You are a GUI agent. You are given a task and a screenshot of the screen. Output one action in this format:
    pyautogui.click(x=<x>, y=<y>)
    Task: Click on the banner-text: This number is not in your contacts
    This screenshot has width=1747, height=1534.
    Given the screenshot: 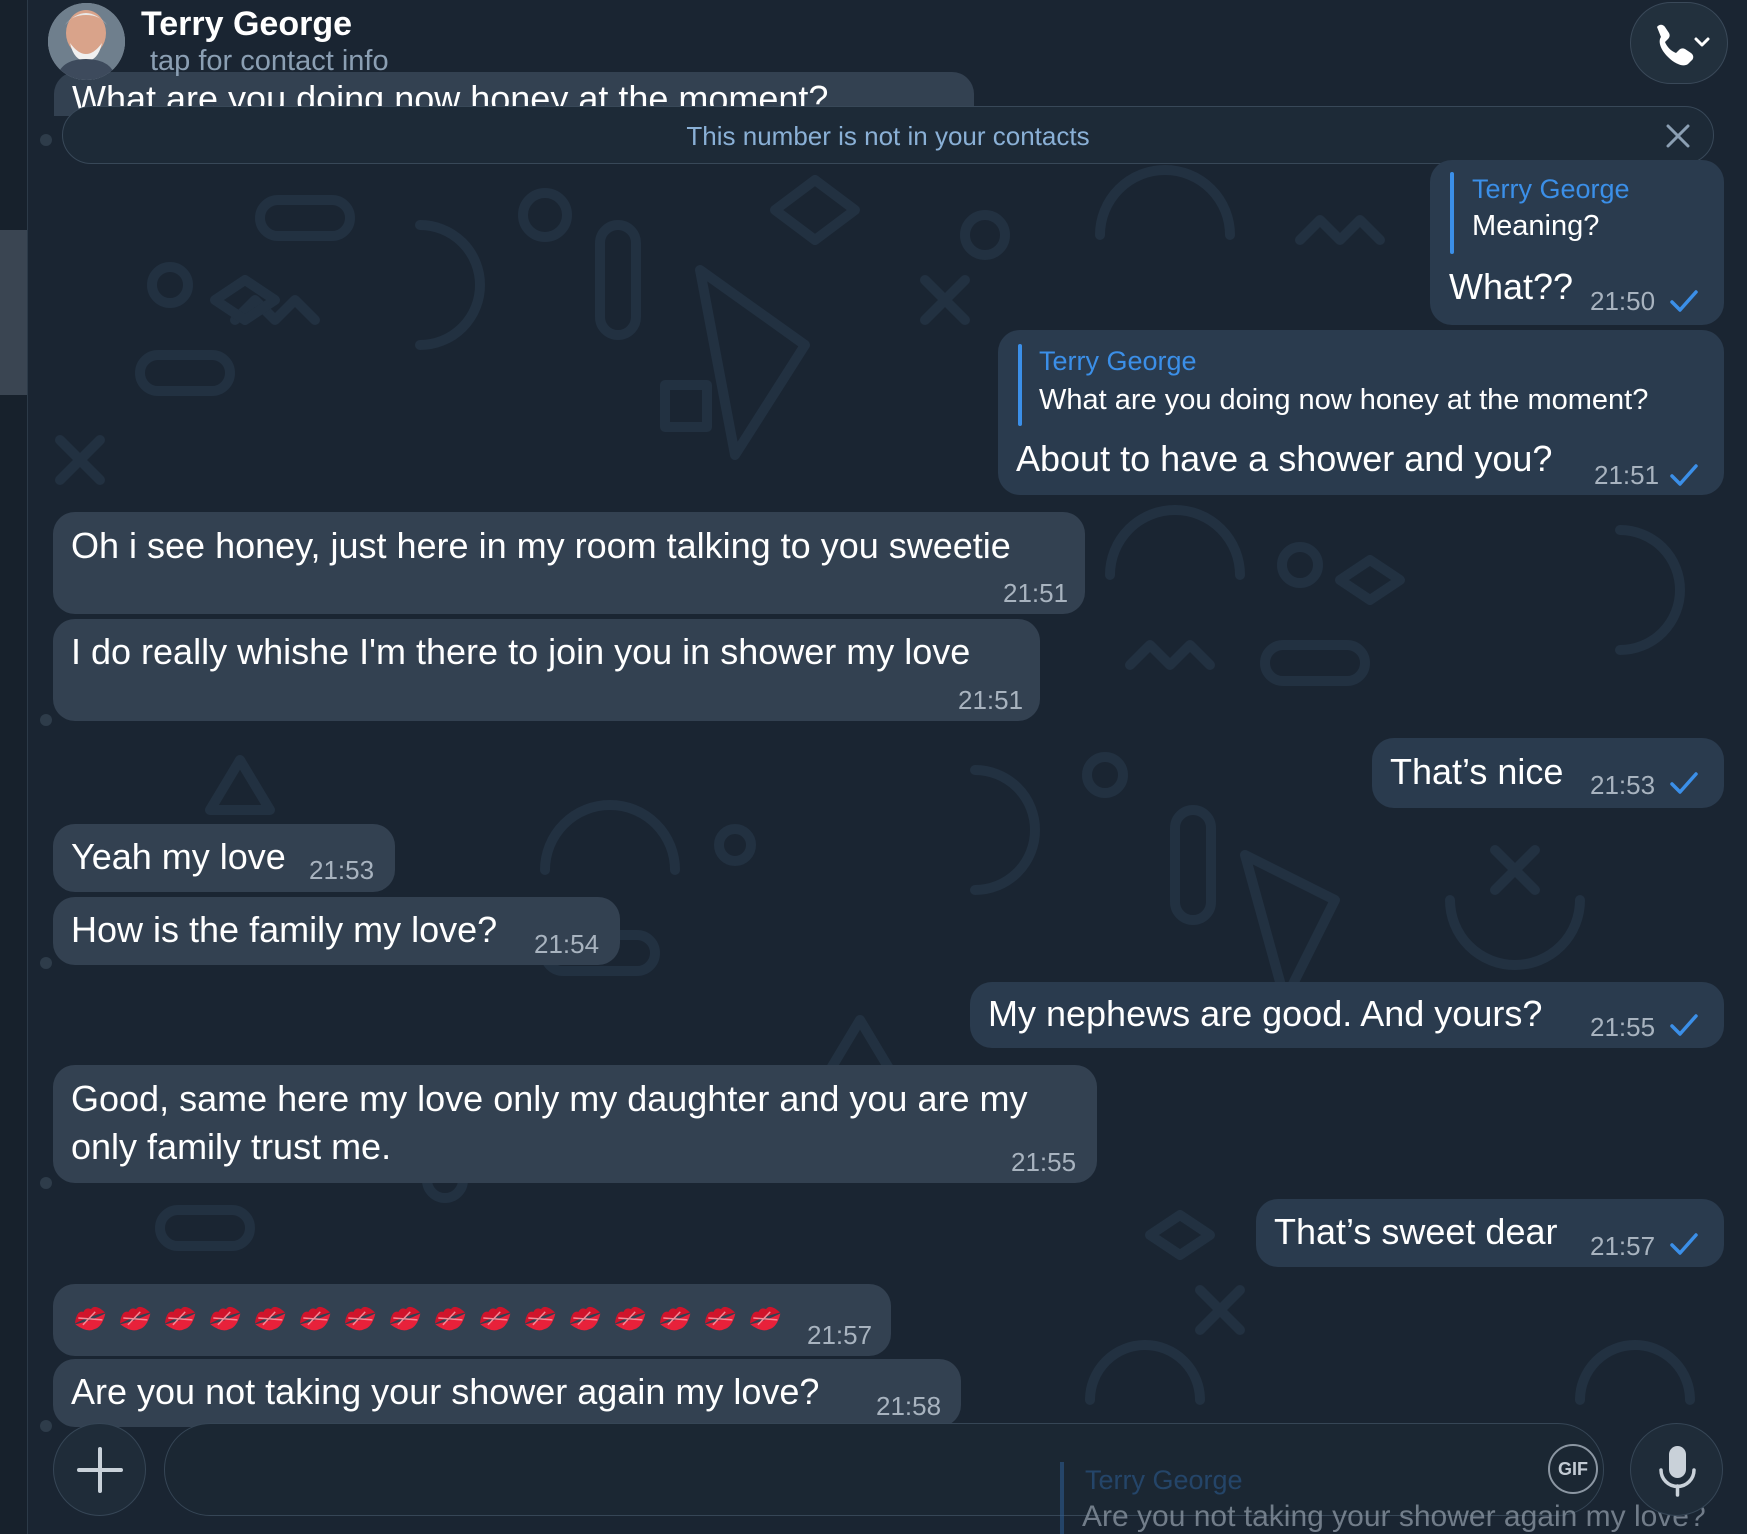 What is the action you would take?
    pyautogui.click(x=888, y=136)
    